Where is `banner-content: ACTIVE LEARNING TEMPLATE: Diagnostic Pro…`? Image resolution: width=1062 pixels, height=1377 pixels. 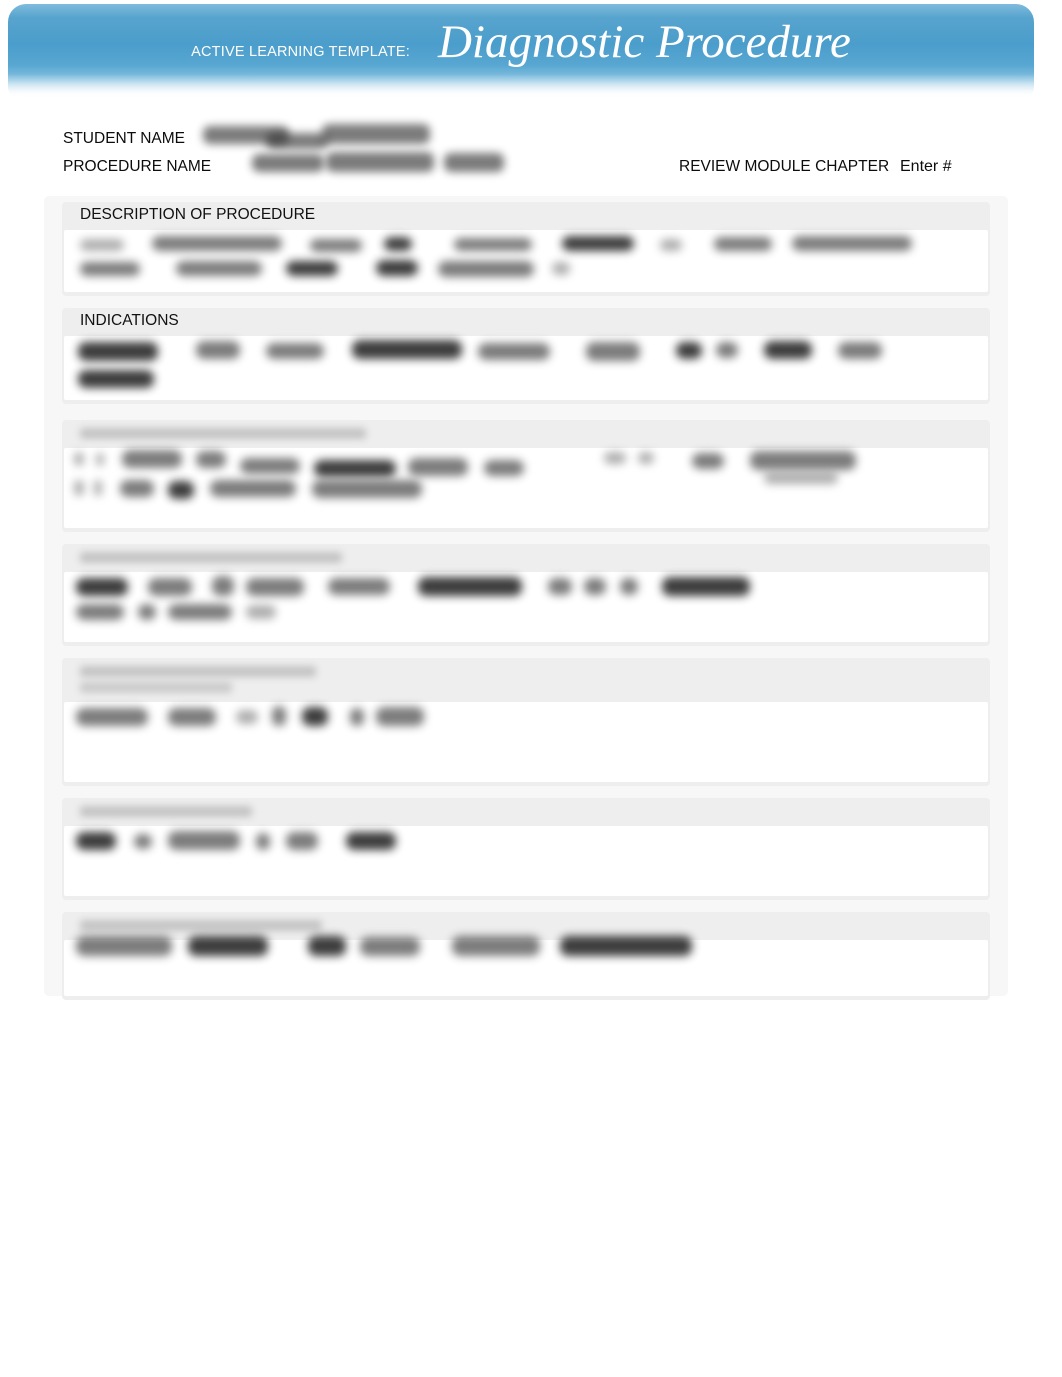 banner-content: ACTIVE LEARNING TEMPLATE: Diagnostic Pro… is located at coordinates (521, 43).